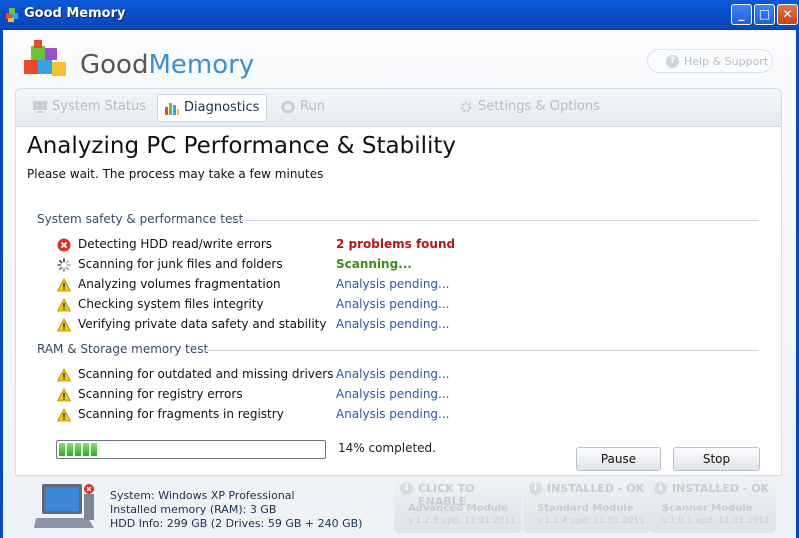 This screenshot has width=799, height=538. What do you see at coordinates (288, 107) in the screenshot?
I see `gear-icon` at bounding box center [288, 107].